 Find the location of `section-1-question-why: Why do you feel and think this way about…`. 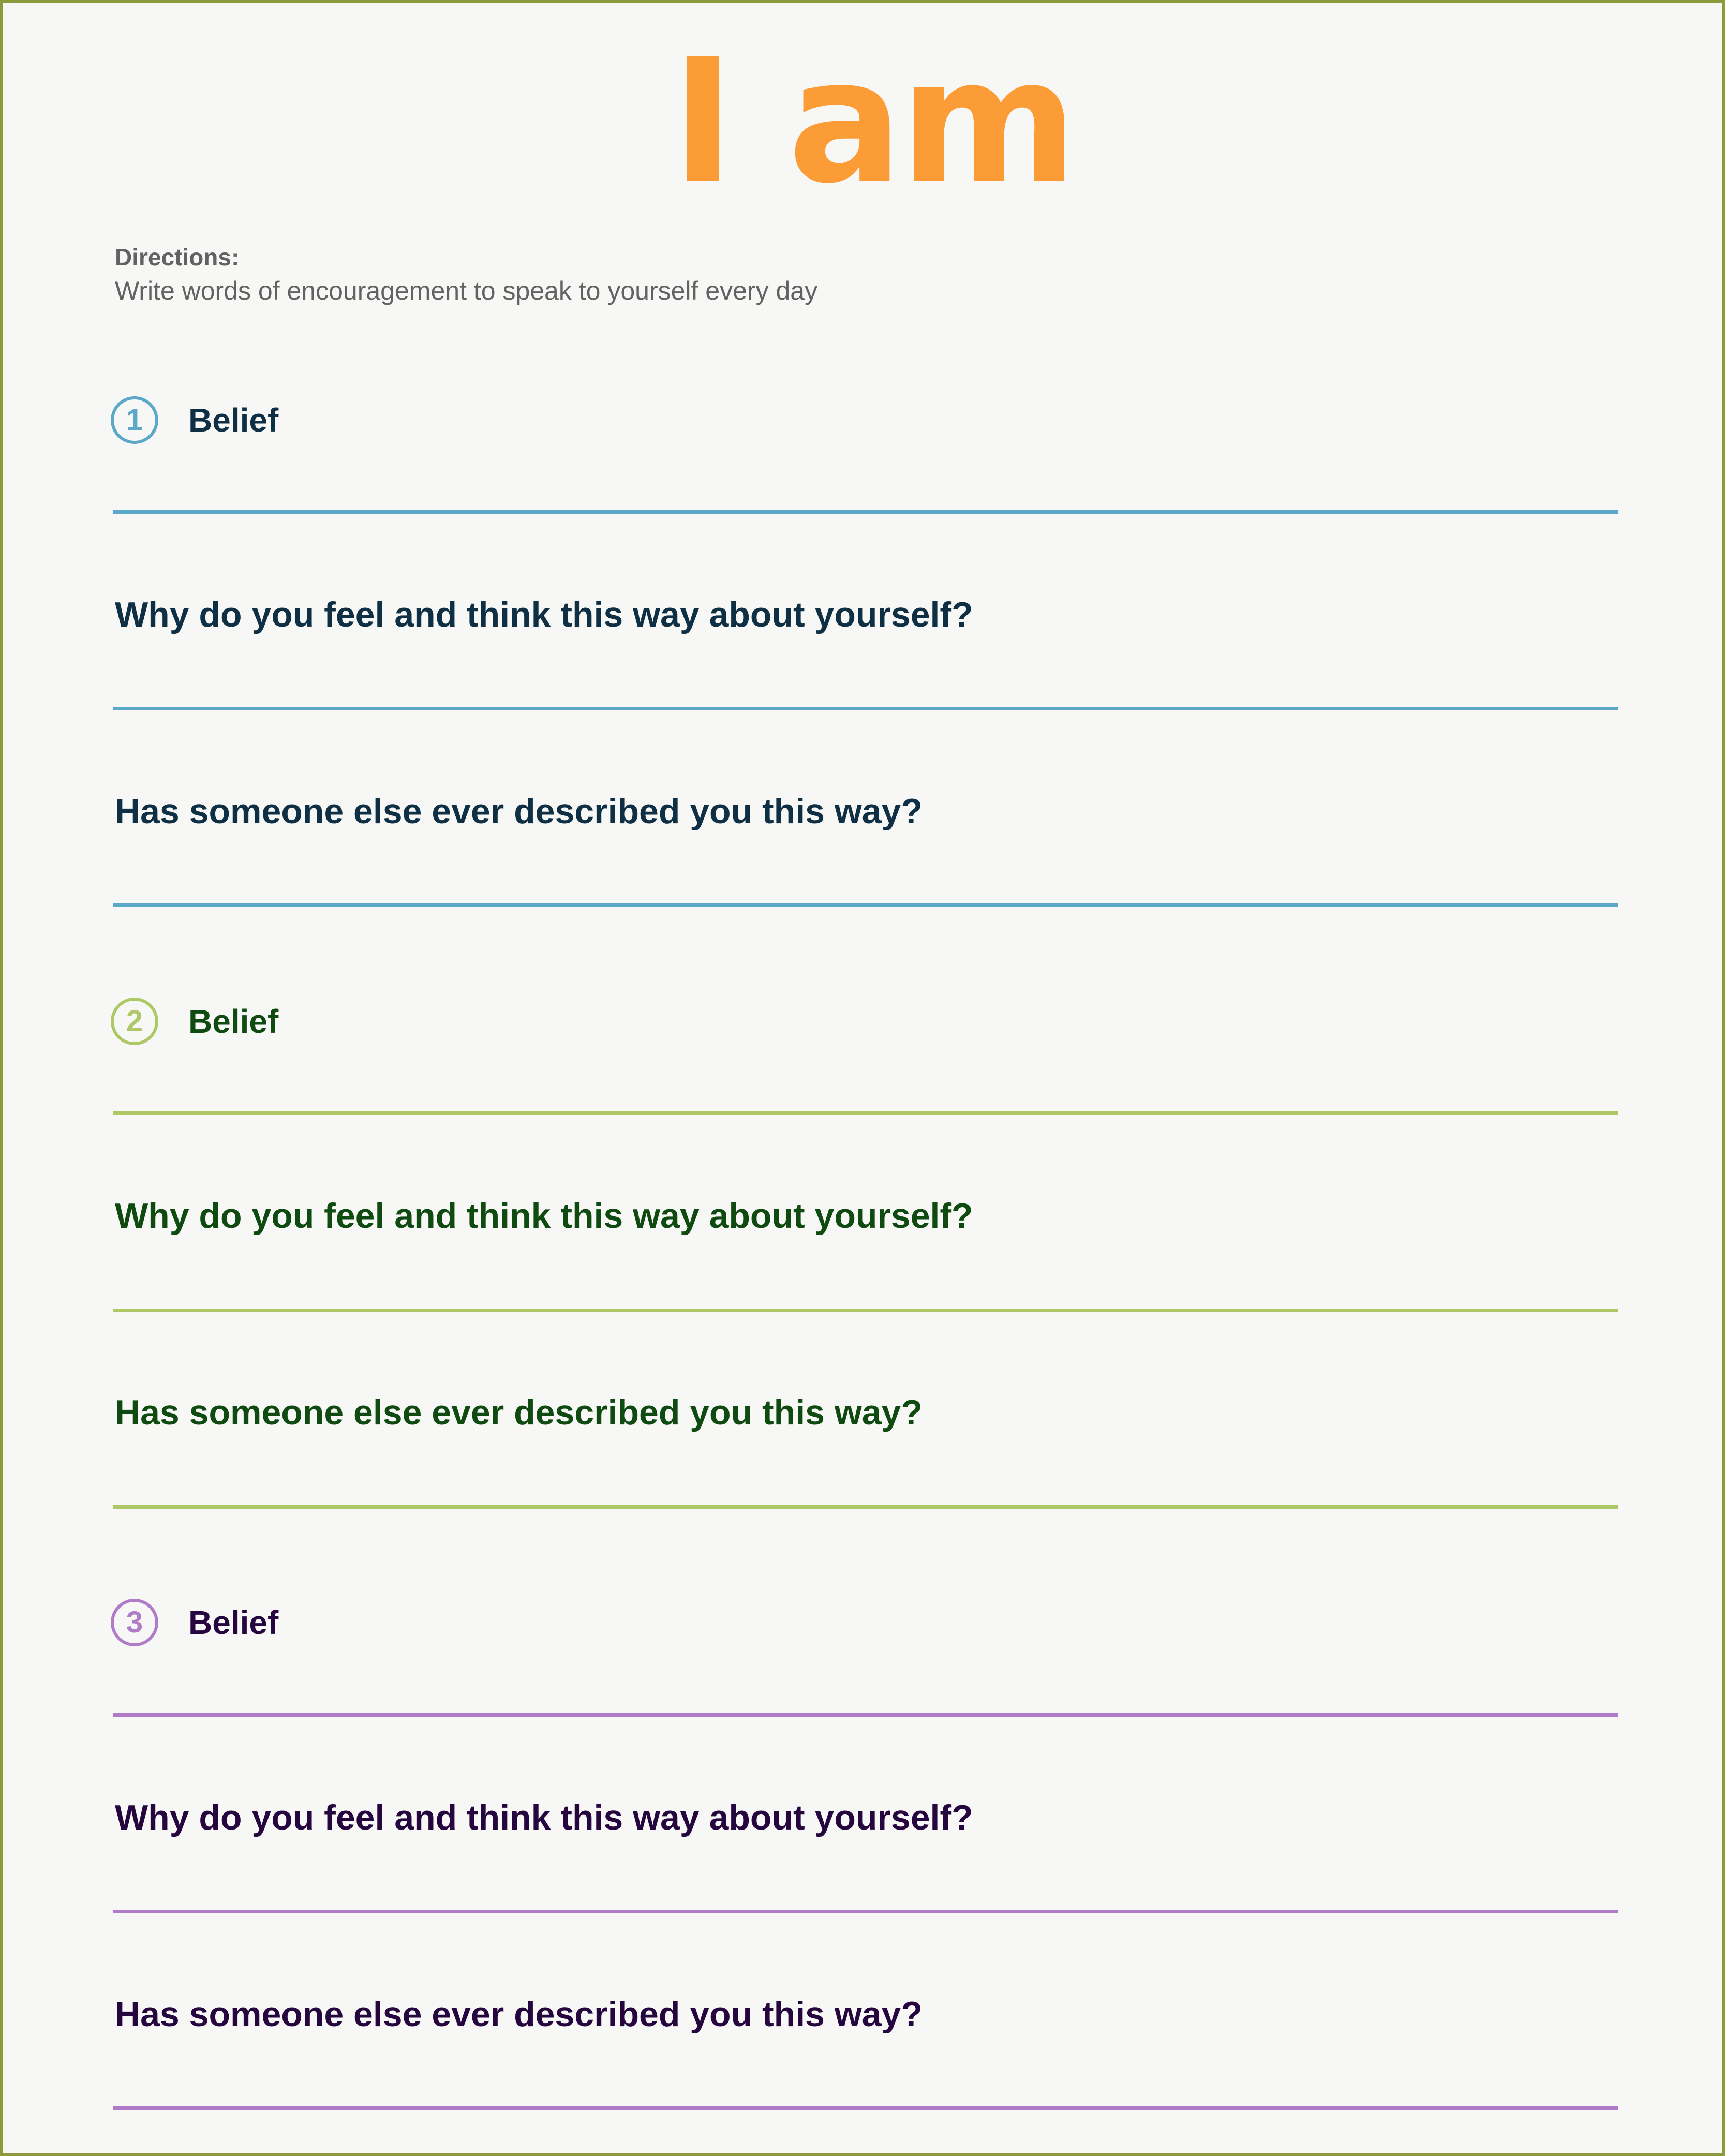

section-1-question-why: Why do you feel and think this way about… is located at coordinates (544, 614).